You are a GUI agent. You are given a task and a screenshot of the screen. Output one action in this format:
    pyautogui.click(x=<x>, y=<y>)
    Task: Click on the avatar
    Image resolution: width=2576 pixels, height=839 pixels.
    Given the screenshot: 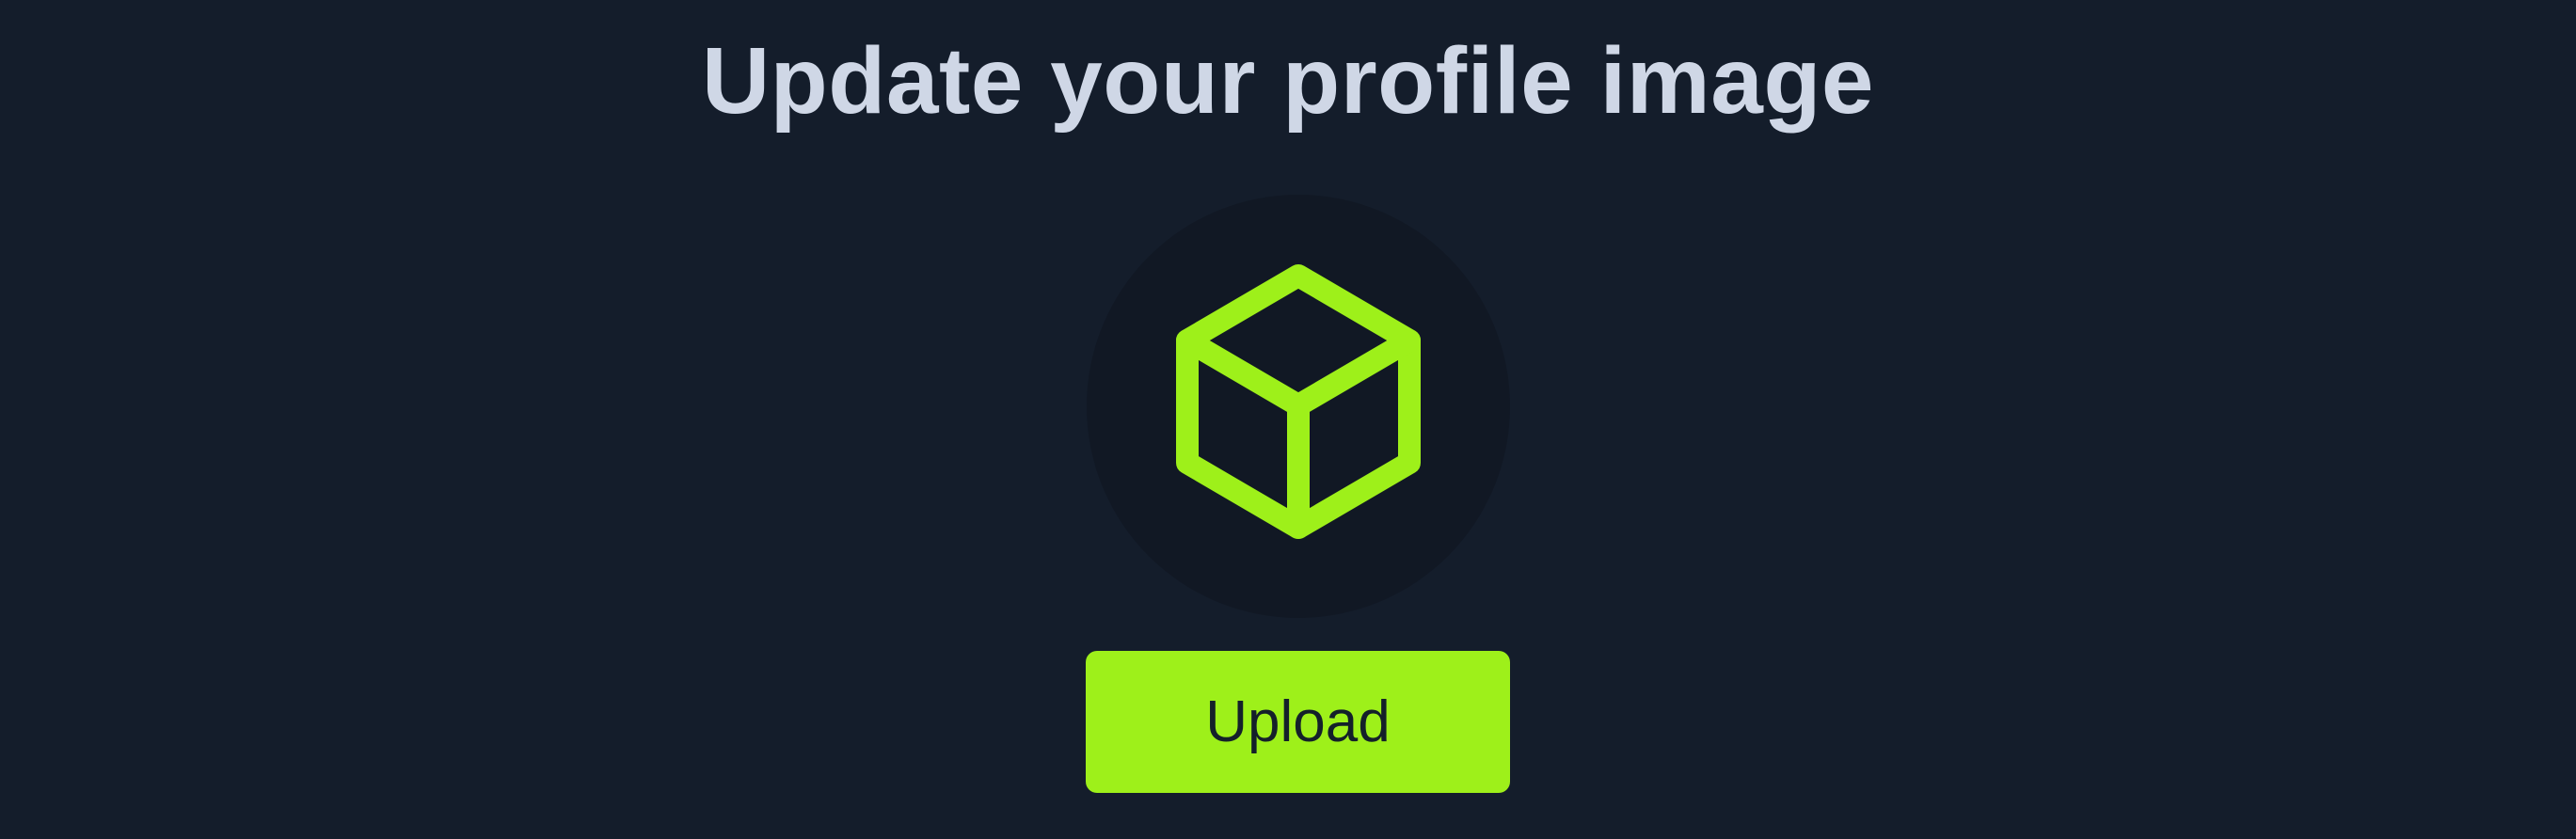 What is the action you would take?
    pyautogui.click(x=1299, y=406)
    